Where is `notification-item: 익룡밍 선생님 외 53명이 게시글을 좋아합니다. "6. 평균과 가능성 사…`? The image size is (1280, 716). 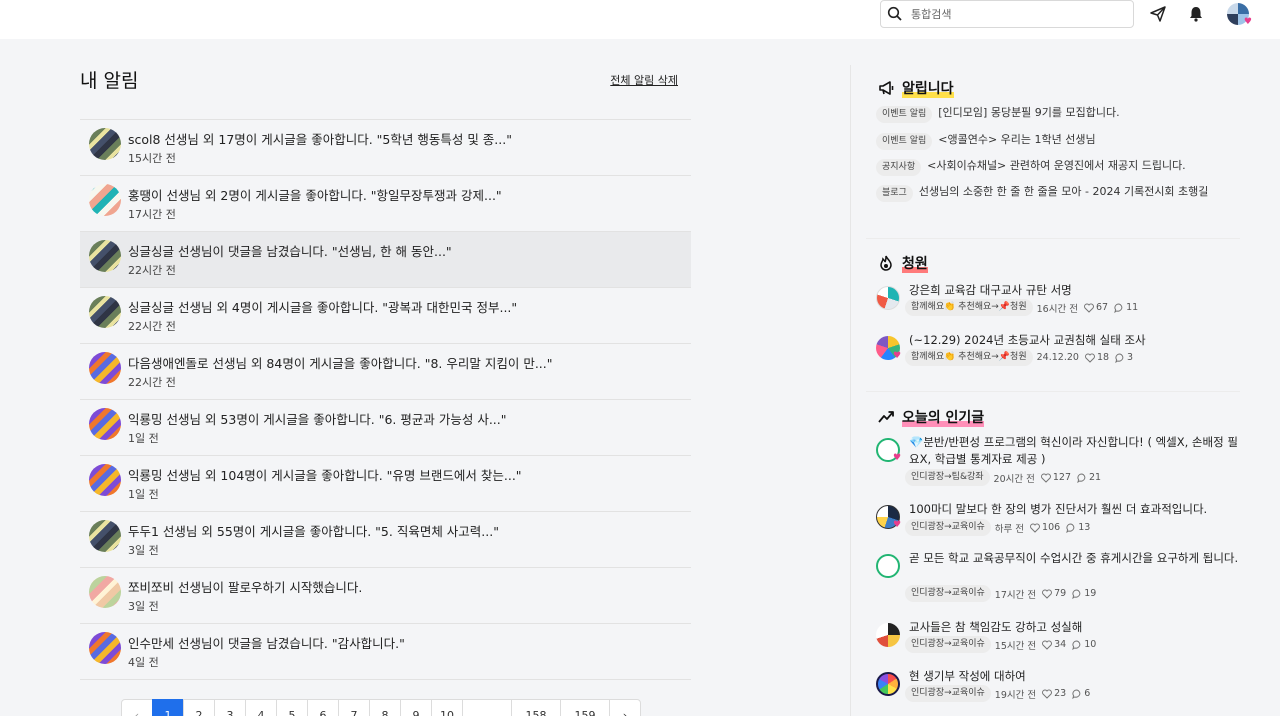
notification-item: 익룡밍 선생님 외 53명이 게시글을 좋아합니다. "6. 평균과 가능성 사… is located at coordinates (385, 428).